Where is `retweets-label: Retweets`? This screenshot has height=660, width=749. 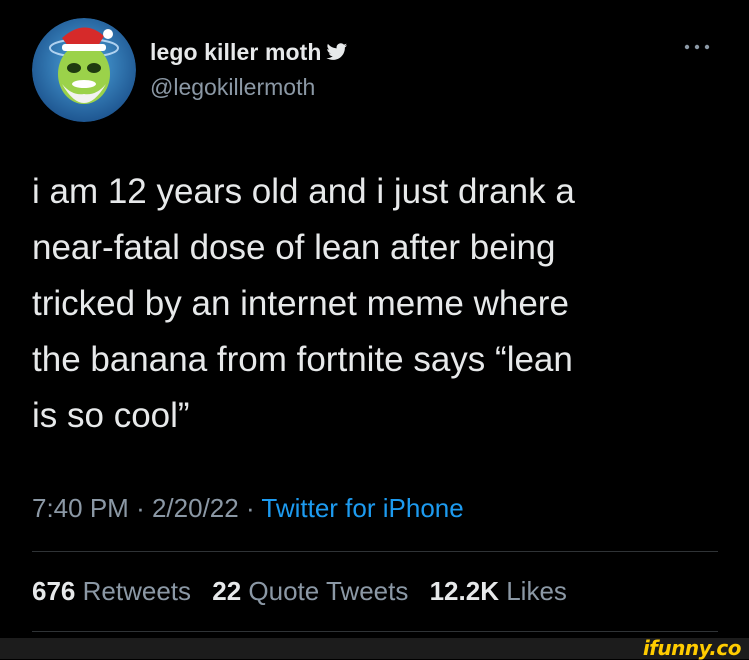
retweets-label: Retweets is located at coordinates (137, 591).